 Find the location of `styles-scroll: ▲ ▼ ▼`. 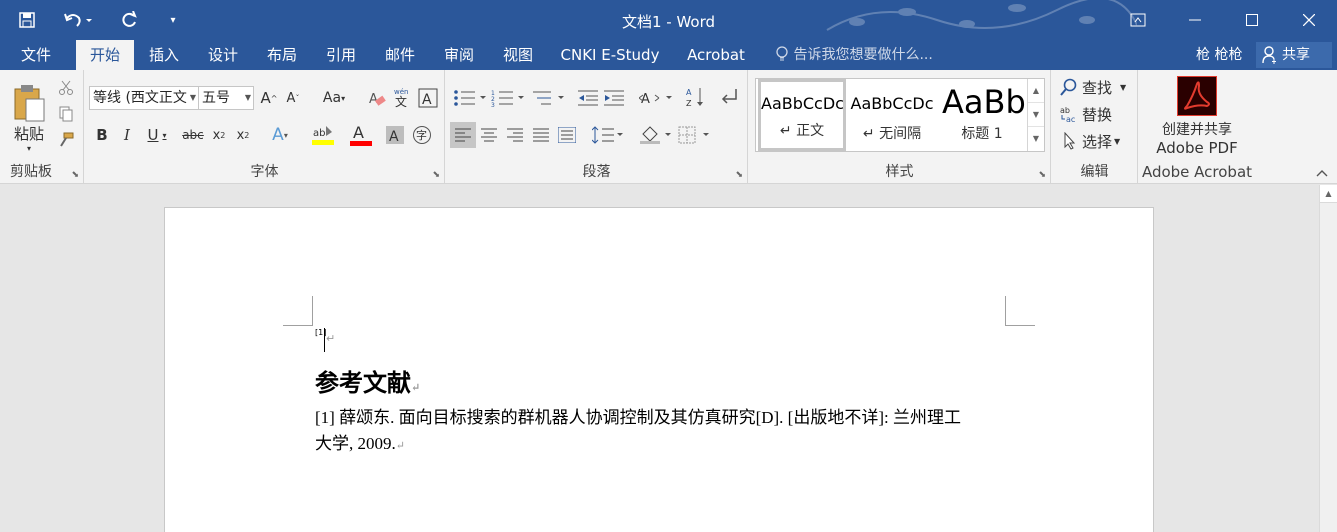

styles-scroll: ▲ ▼ ▼ is located at coordinates (1035, 115).